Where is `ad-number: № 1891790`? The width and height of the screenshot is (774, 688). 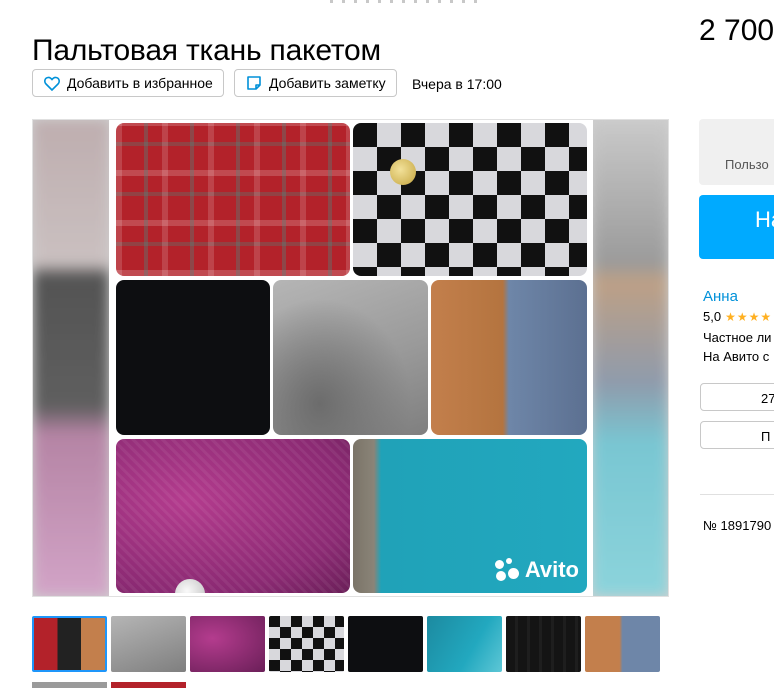 ad-number: № 1891790 is located at coordinates (737, 525).